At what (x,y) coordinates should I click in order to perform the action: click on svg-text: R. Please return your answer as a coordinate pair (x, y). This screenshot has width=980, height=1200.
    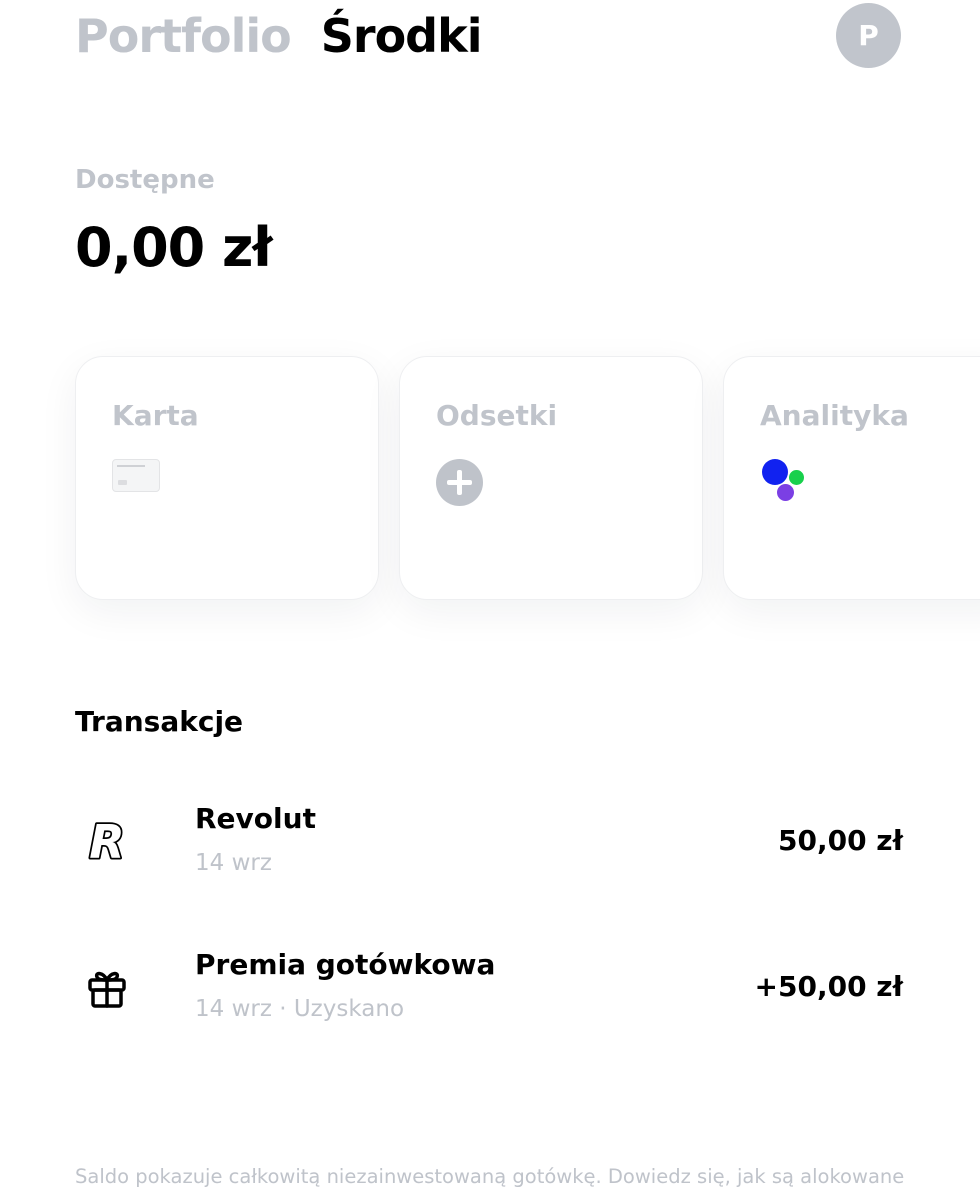
    Looking at the image, I should click on (106, 842).